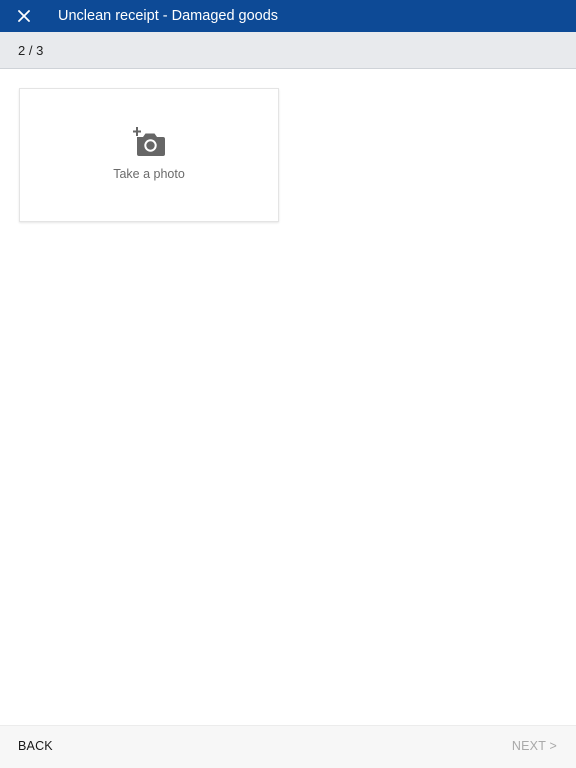 This screenshot has height=768, width=576. Describe the element at coordinates (288, 746) in the screenshot. I see `footer-navigation: BACK NEXT >` at that location.